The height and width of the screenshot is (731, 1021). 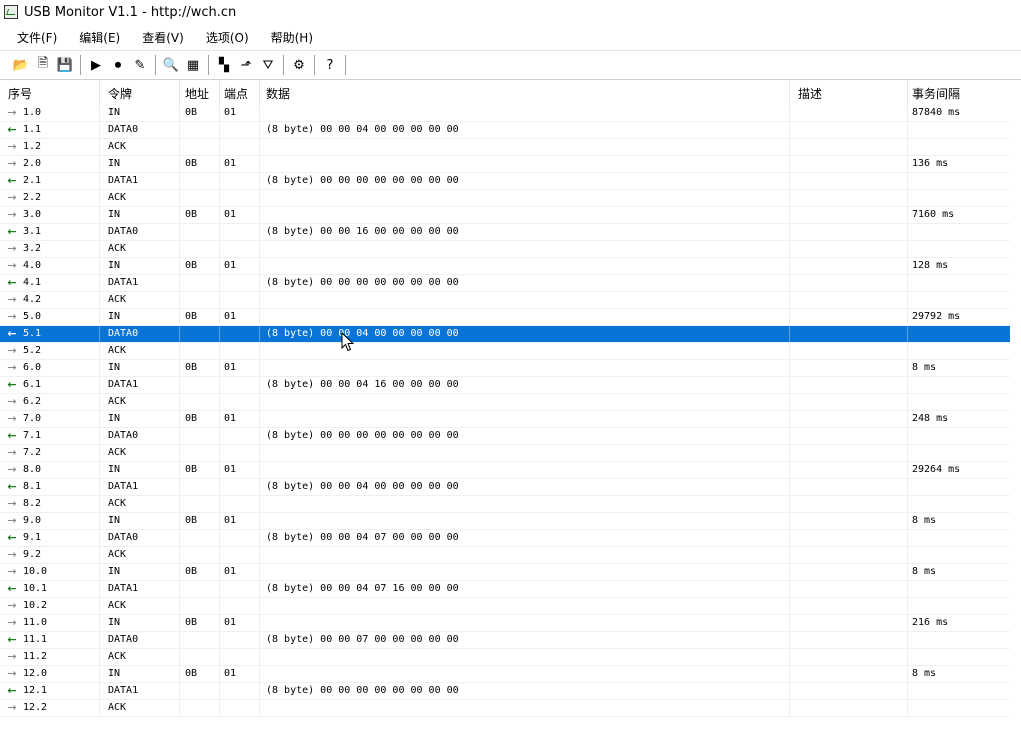 What do you see at coordinates (505, 572) in the screenshot?
I see `table-row: → 10.0 IN 0B 01 8 ms` at bounding box center [505, 572].